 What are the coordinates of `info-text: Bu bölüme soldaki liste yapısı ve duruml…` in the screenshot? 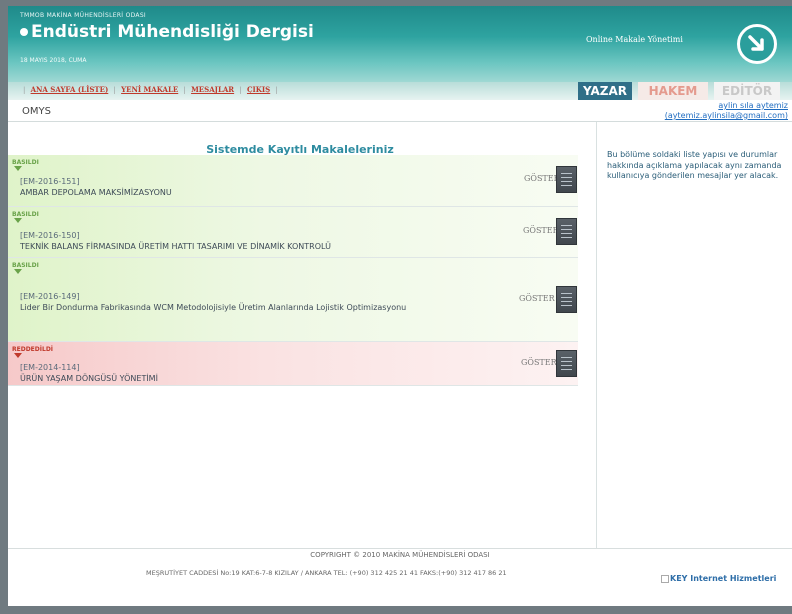 It's located at (694, 165).